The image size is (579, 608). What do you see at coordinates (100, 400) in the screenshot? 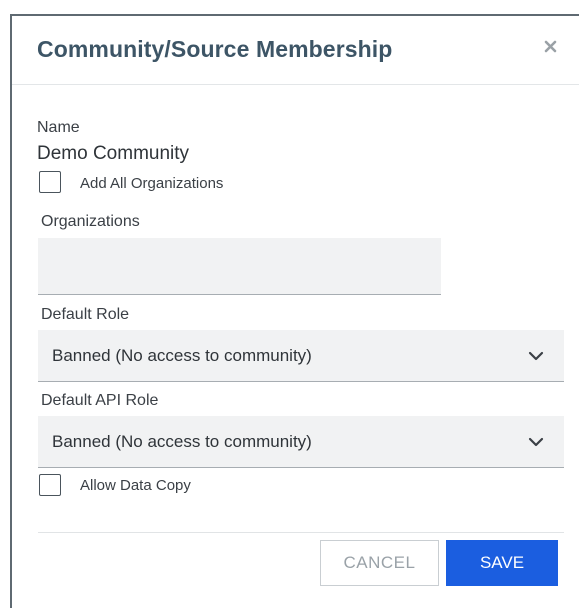
I see `default-api-role-label: Default API Role` at bounding box center [100, 400].